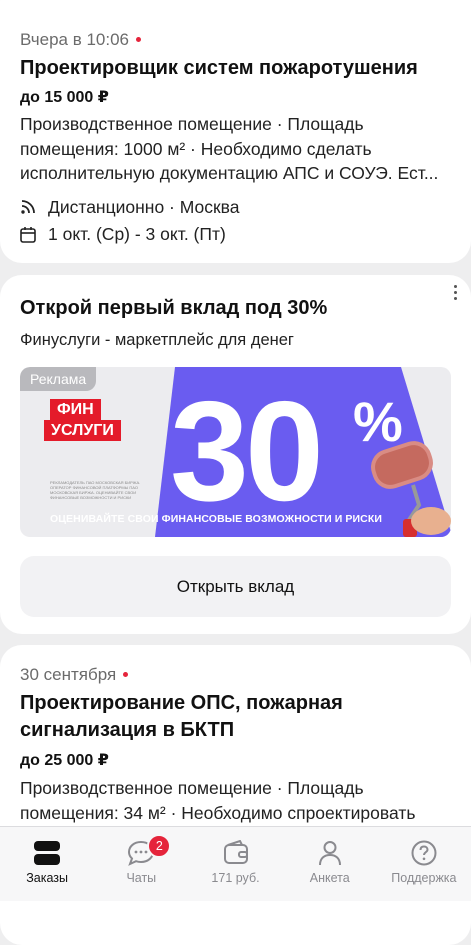 This screenshot has width=471, height=945. I want to click on open-deposit-button: Открыть вклад, so click(235, 586).